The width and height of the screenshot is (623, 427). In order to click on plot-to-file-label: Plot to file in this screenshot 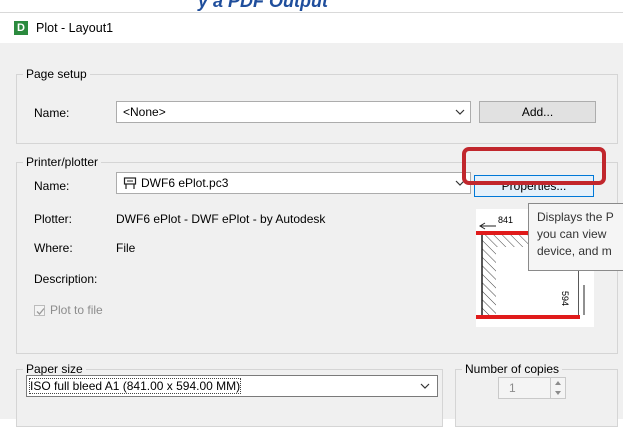, I will do `click(76, 310)`.